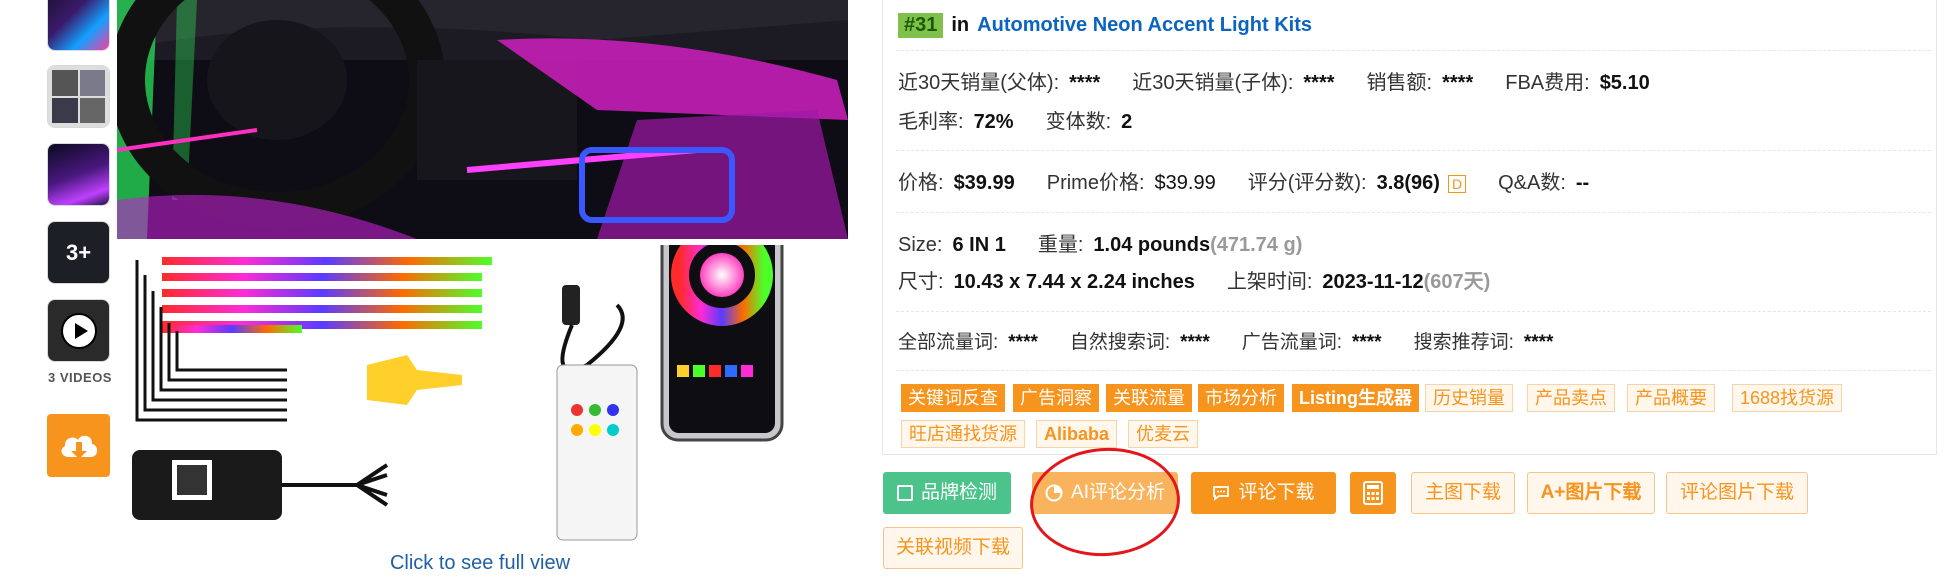 The image size is (1950, 586). What do you see at coordinates (948, 342) in the screenshot?
I see `all-keywords-label: 全部流量词:` at bounding box center [948, 342].